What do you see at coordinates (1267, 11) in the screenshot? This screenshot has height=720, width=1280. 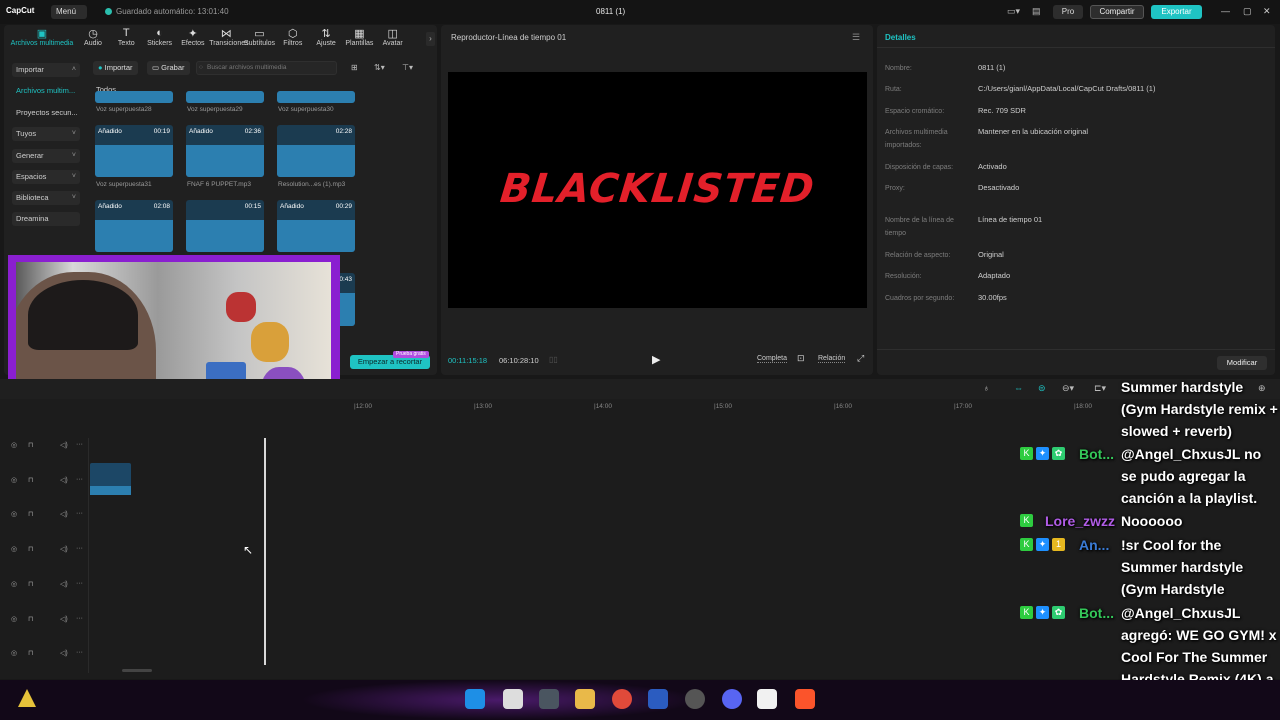 I see `close-icon: ✕` at bounding box center [1267, 11].